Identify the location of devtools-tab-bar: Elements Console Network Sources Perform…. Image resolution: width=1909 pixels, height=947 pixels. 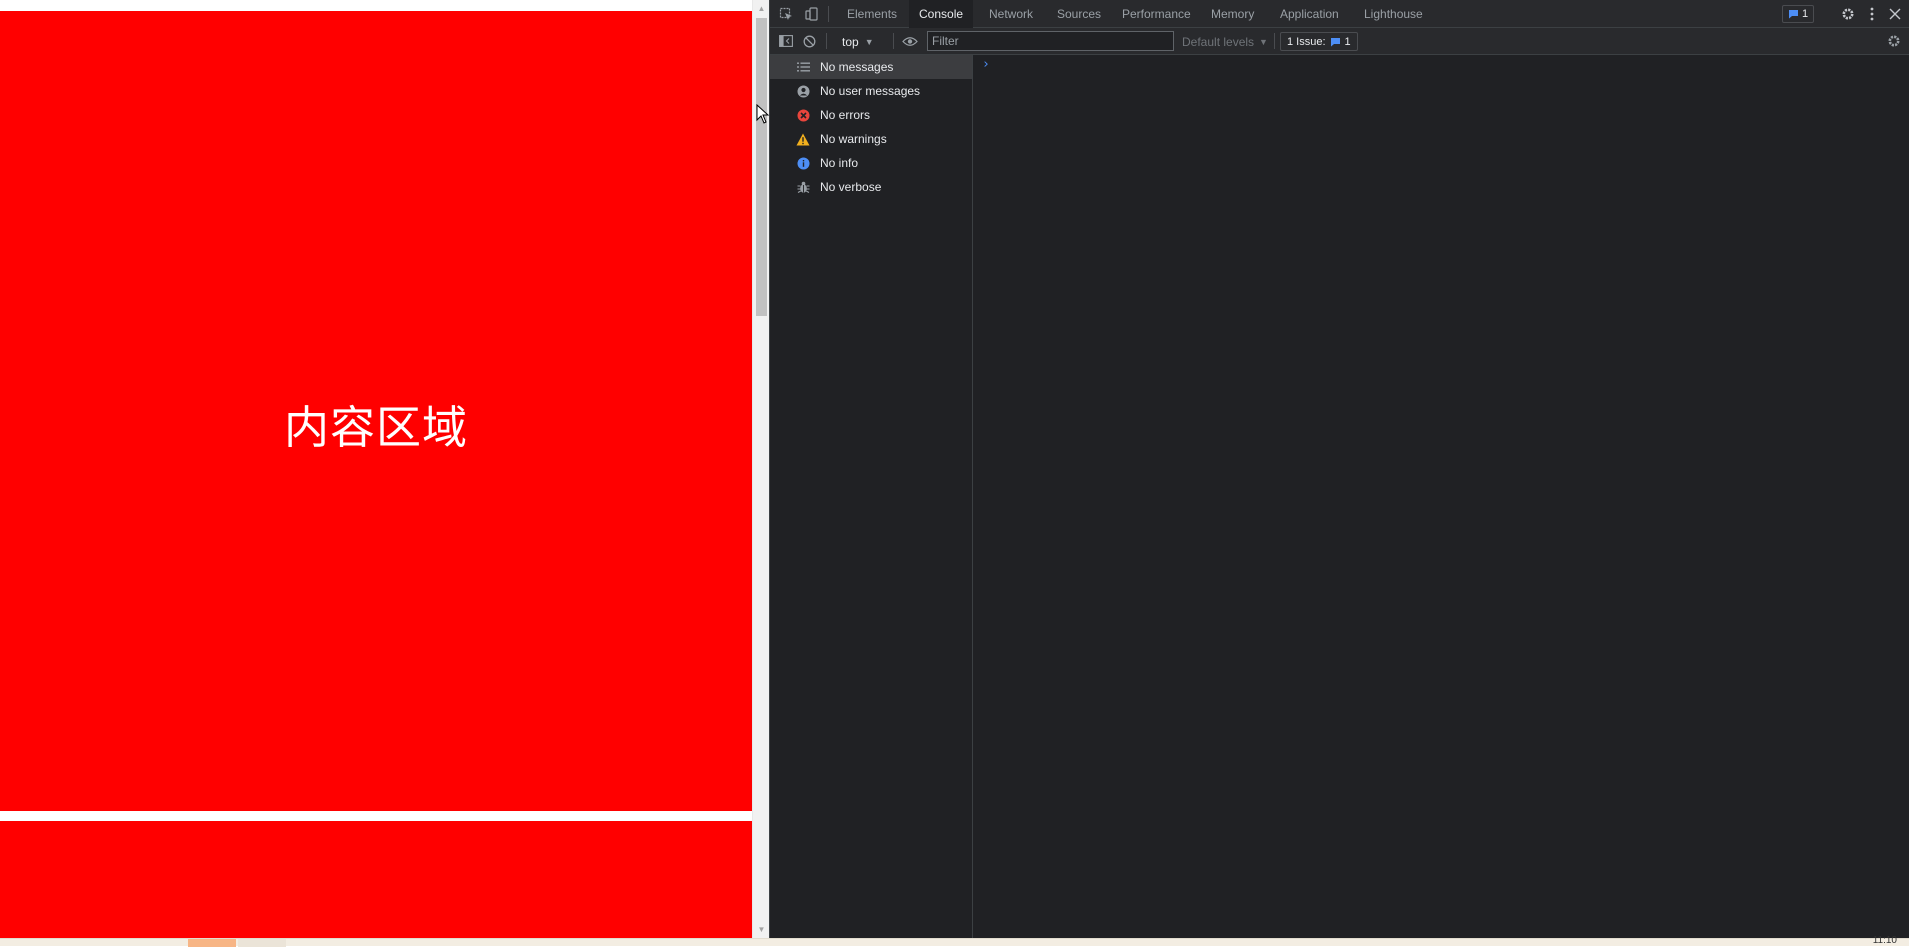
(1339, 14).